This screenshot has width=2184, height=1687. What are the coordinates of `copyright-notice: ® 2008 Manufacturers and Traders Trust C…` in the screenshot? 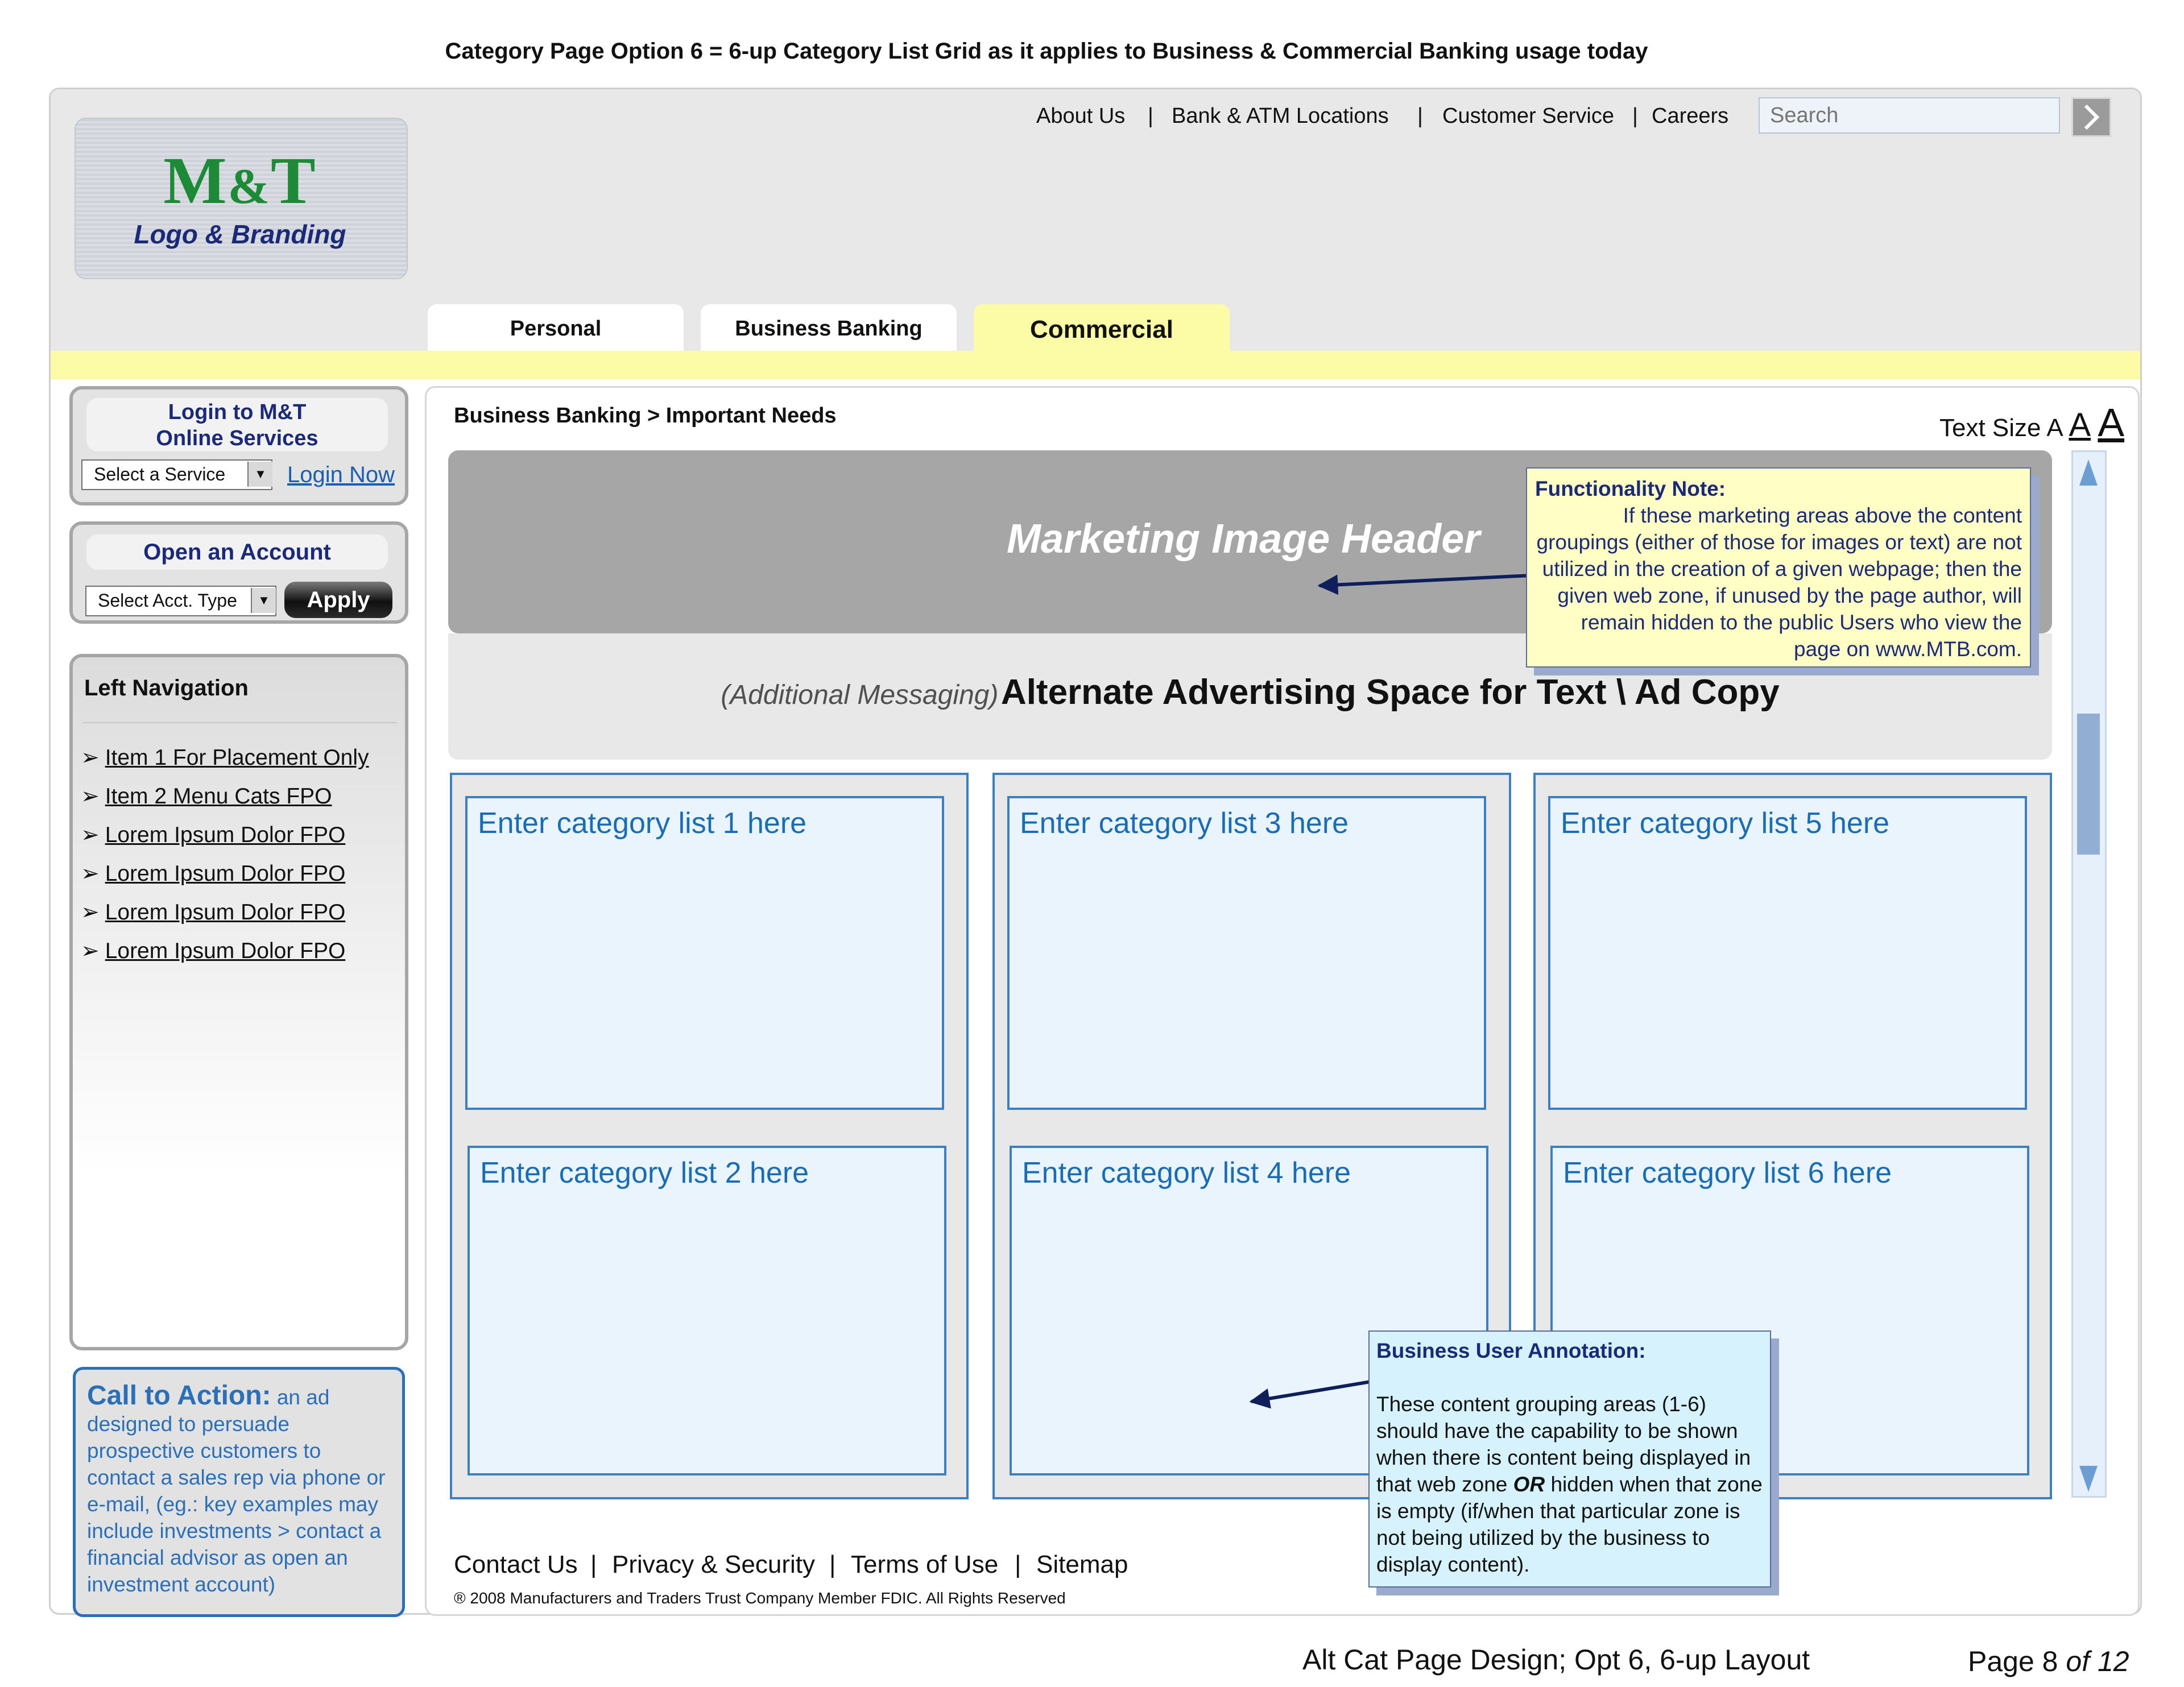 It's located at (760, 1598).